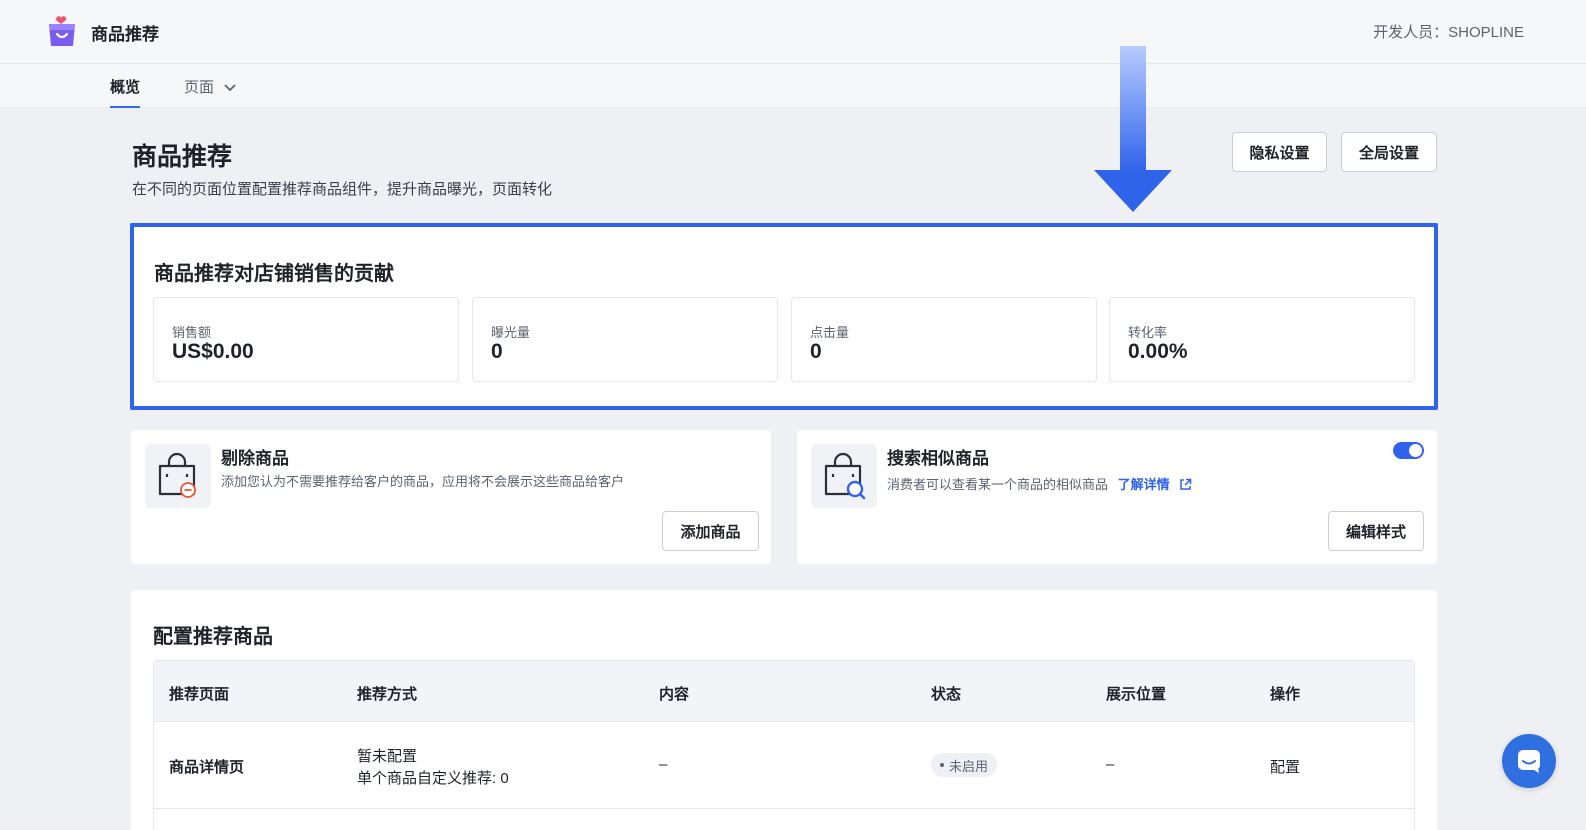 Image resolution: width=1586 pixels, height=830 pixels. Describe the element at coordinates (423, 481) in the screenshot. I see `exclude-description: 添加您认为不需要推荐给客户的商品，应用将不会展示这些商品给客户` at that location.